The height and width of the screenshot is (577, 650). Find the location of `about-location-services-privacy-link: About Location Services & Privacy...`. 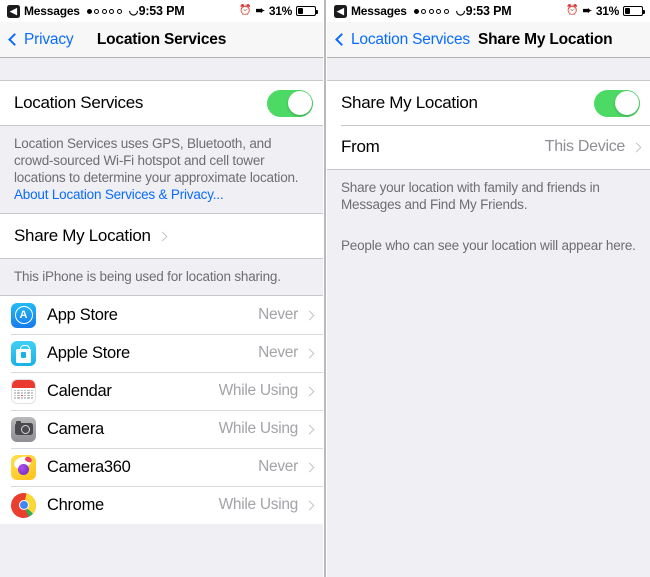

about-location-services-privacy-link: About Location Services & Privacy... is located at coordinates (119, 194).